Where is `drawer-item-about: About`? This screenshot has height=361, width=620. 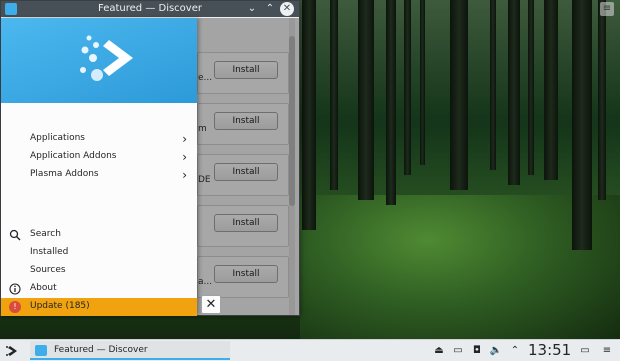
drawer-item-about: About is located at coordinates (99, 289).